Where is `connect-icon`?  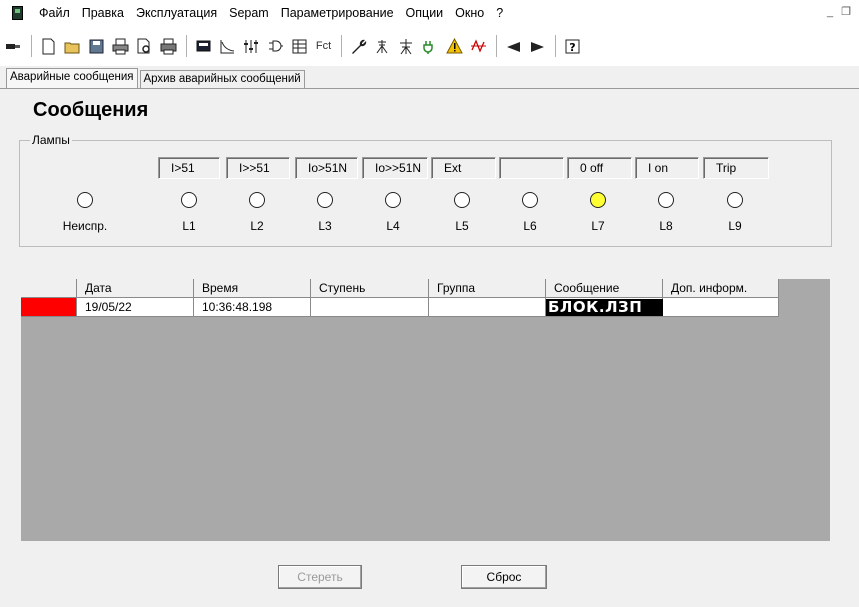
connect-icon is located at coordinates (13, 46).